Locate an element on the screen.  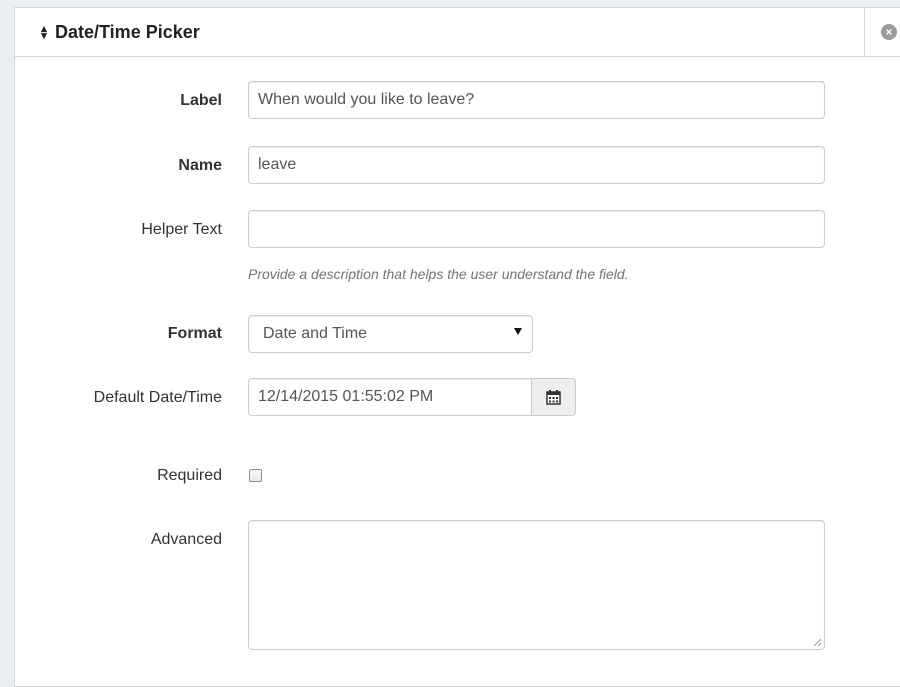
format-field-label: Format is located at coordinates (194, 333).